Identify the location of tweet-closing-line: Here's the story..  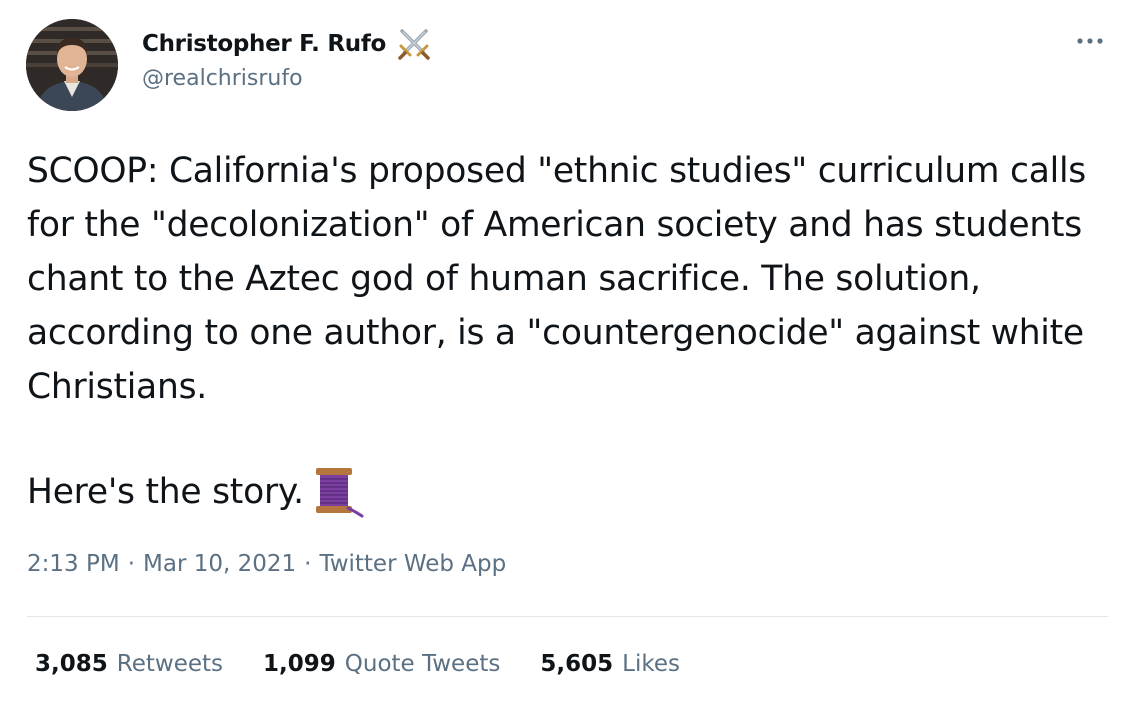
(195, 492).